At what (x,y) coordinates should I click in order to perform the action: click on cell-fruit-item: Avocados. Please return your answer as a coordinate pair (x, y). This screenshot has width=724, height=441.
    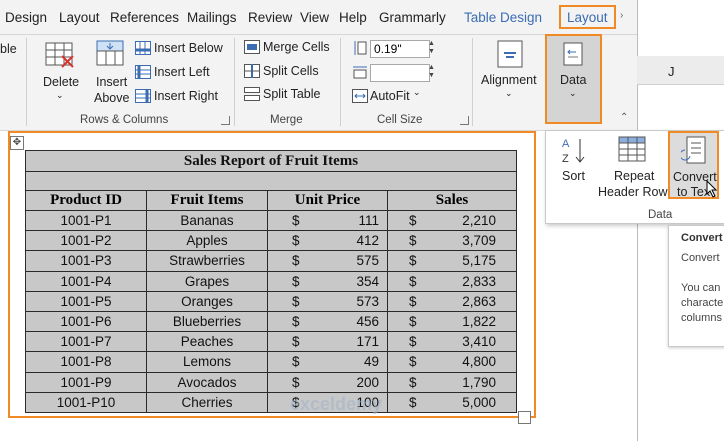
    Looking at the image, I should click on (207, 382).